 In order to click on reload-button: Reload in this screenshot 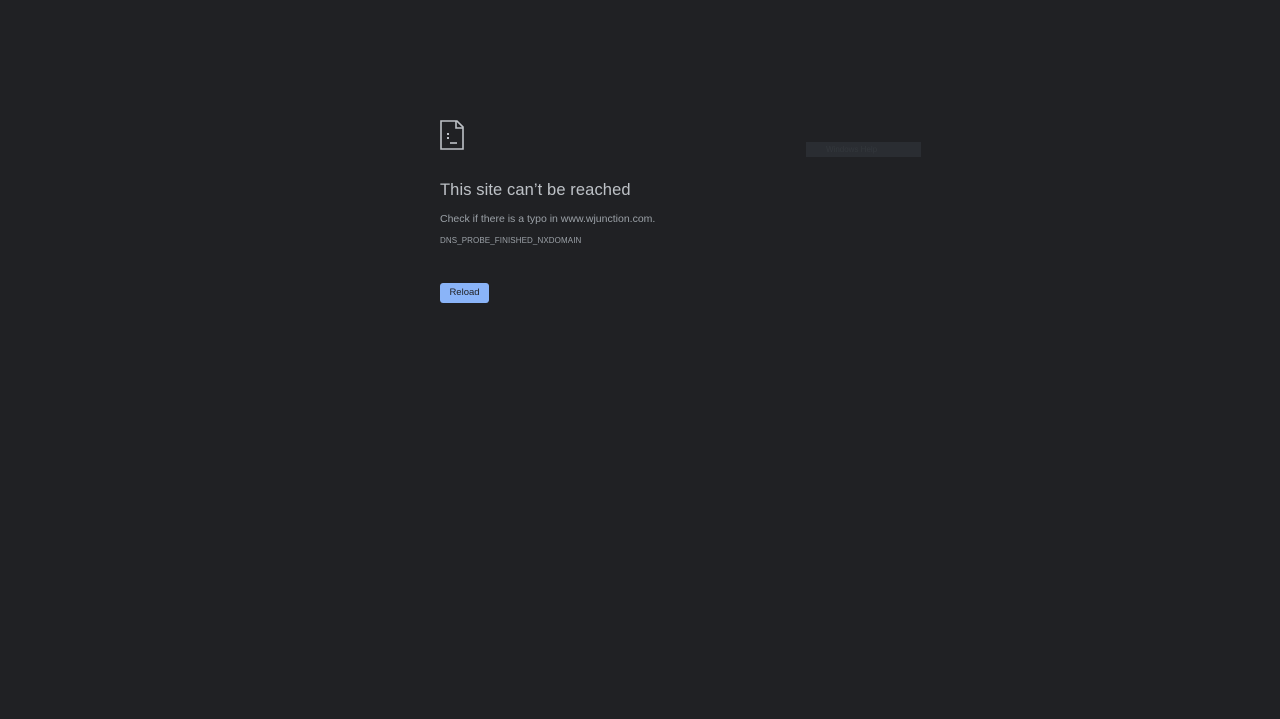, I will do `click(464, 293)`.